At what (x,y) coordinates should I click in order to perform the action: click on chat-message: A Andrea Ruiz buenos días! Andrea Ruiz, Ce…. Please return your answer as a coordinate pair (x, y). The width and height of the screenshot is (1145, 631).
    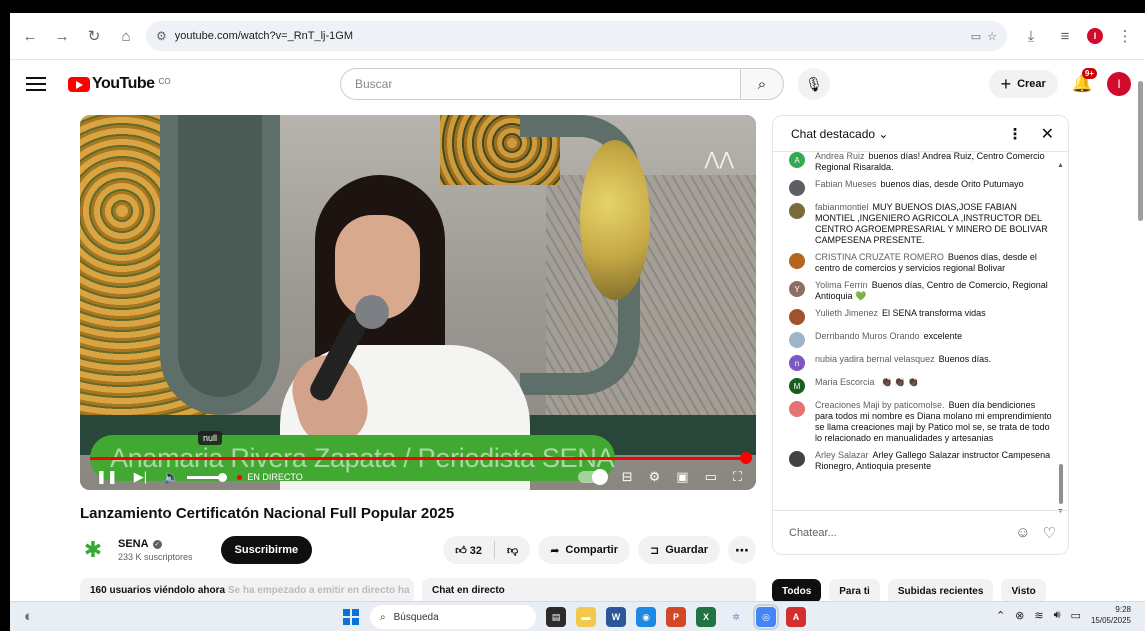
    Looking at the image, I should click on (921, 162).